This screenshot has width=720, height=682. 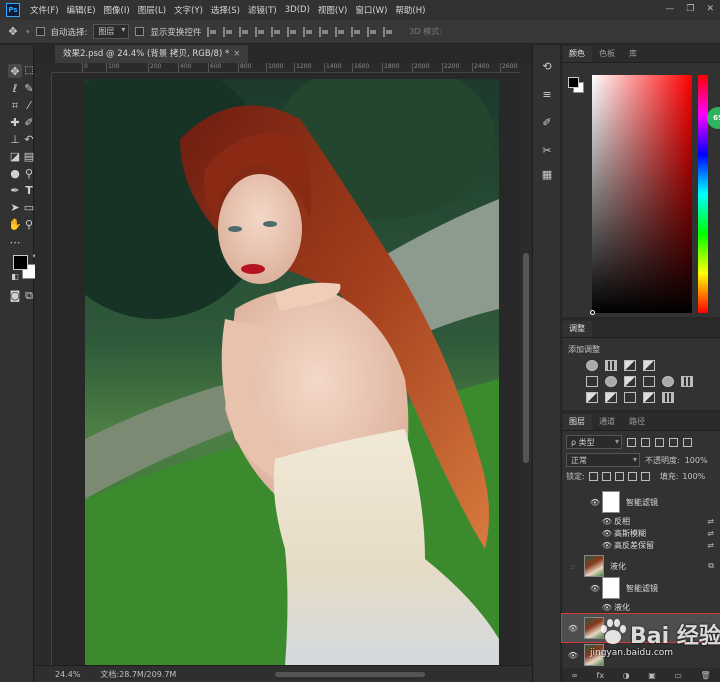 I want to click on lock-image-icon, so click(x=606, y=476).